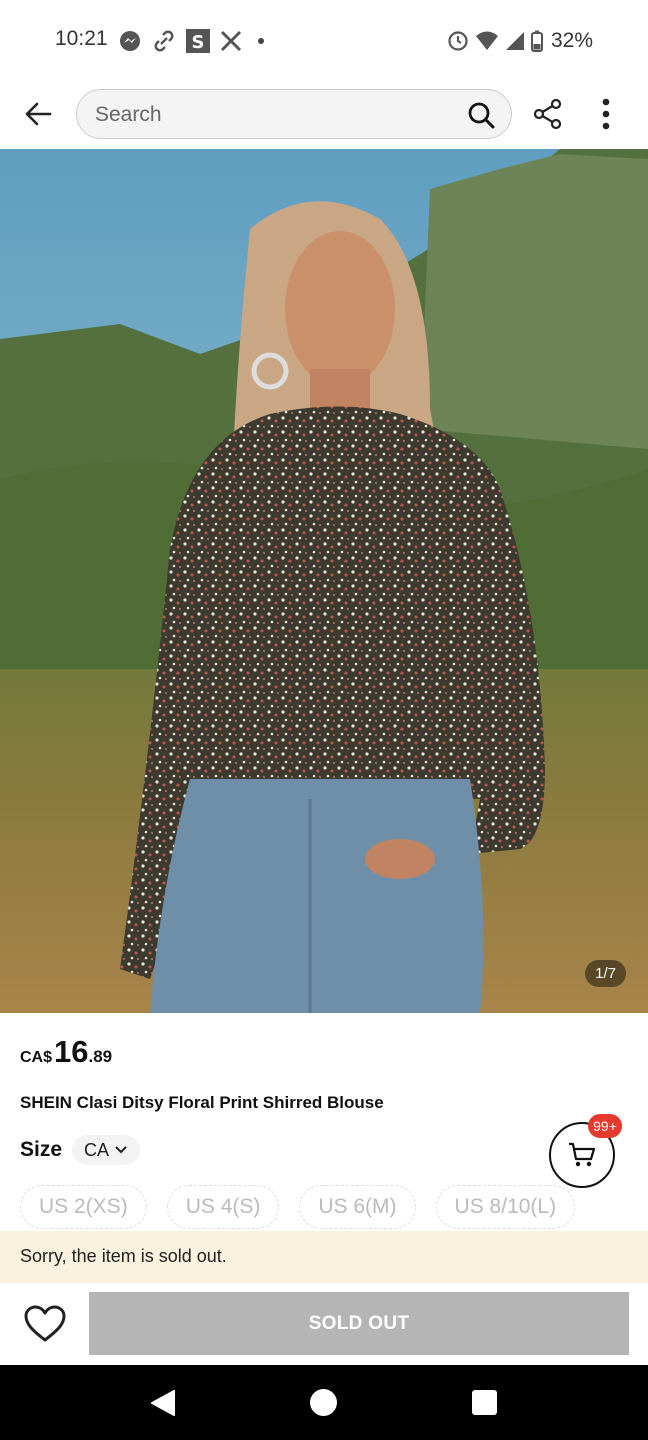 This screenshot has width=648, height=1440. I want to click on wishlist-button, so click(45, 1324).